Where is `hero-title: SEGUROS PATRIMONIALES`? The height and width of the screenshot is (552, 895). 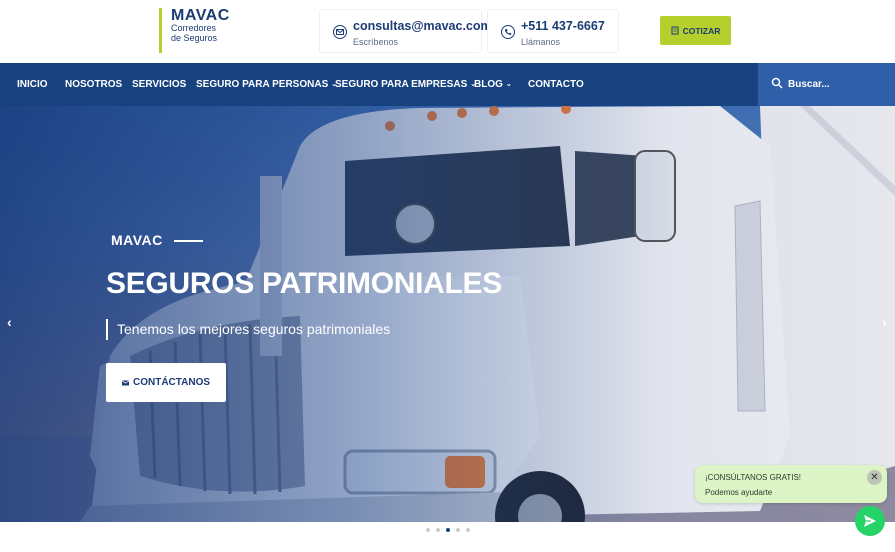
hero-title: SEGUROS PATRIMONIALES is located at coordinates (304, 283).